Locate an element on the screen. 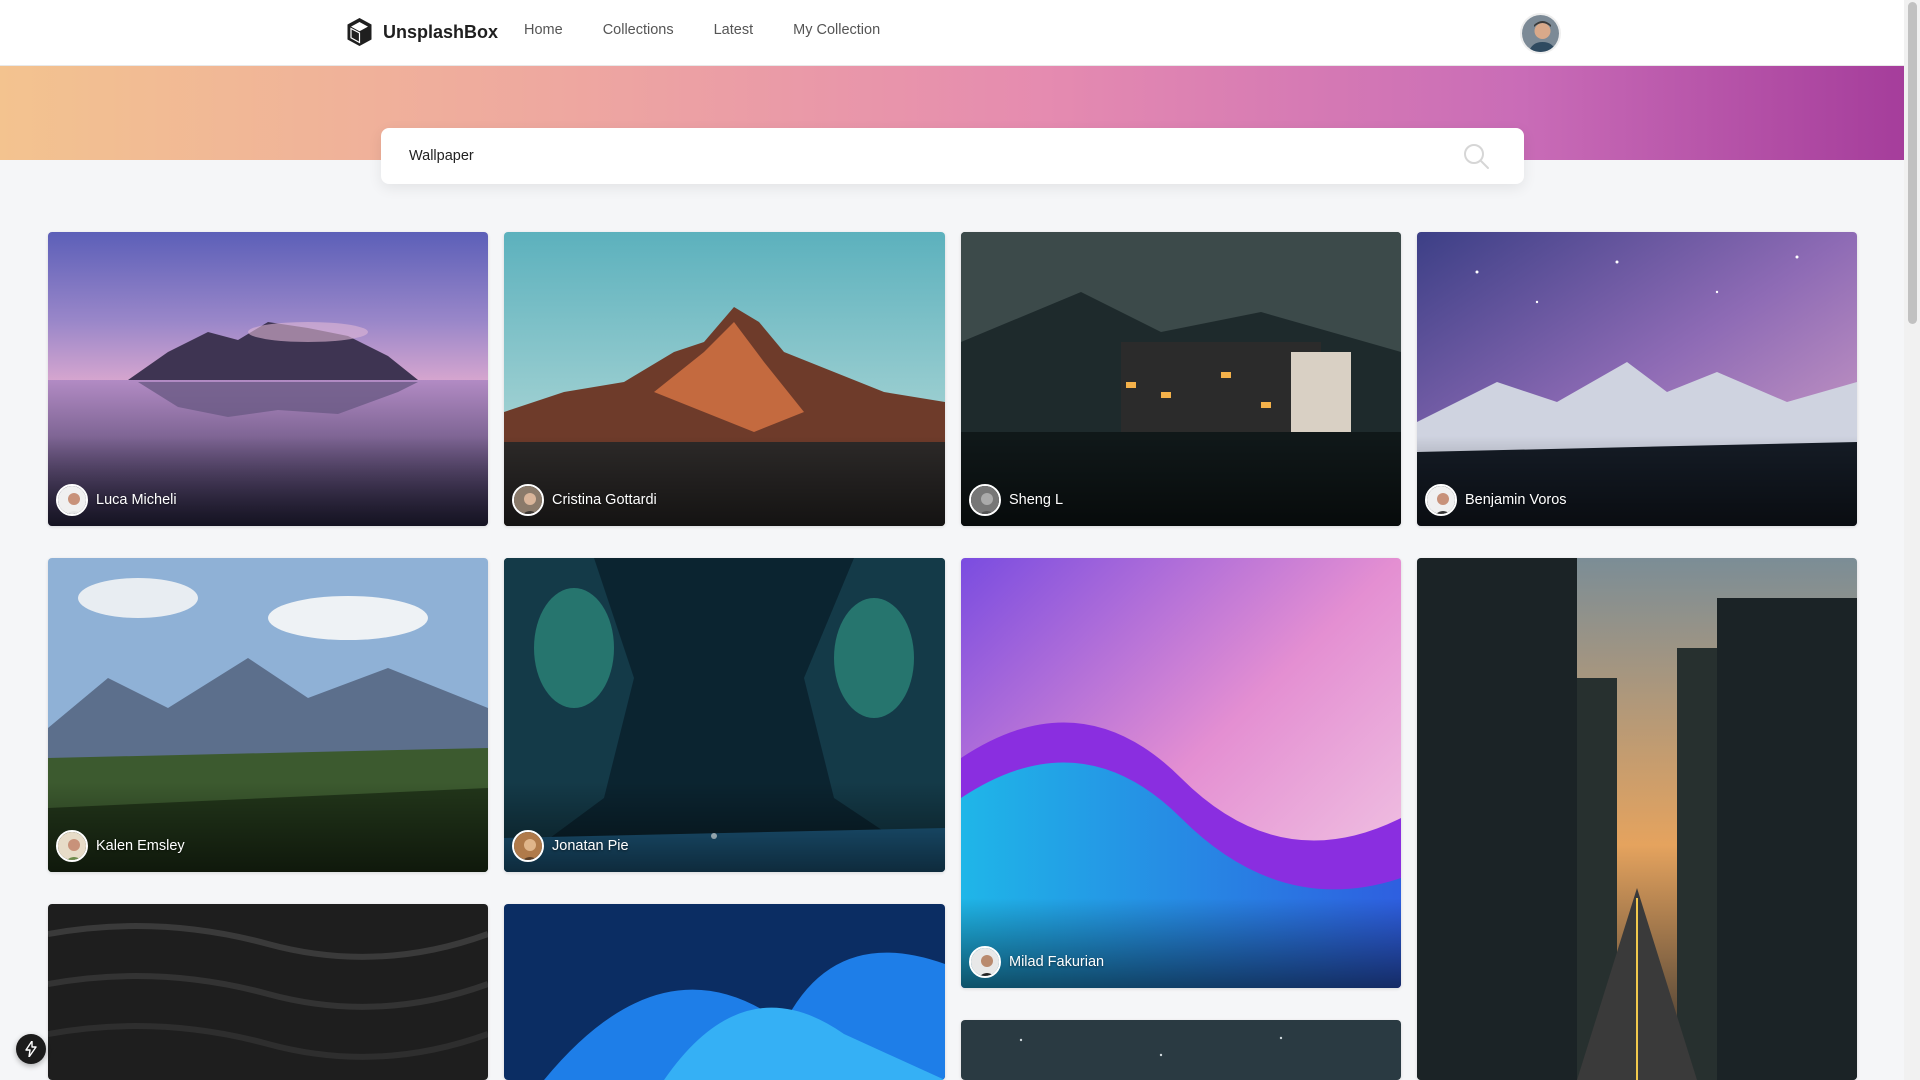 Image resolution: width=1920 pixels, height=1080 pixels. photo-author: Cristina Gottardi is located at coordinates (584, 500).